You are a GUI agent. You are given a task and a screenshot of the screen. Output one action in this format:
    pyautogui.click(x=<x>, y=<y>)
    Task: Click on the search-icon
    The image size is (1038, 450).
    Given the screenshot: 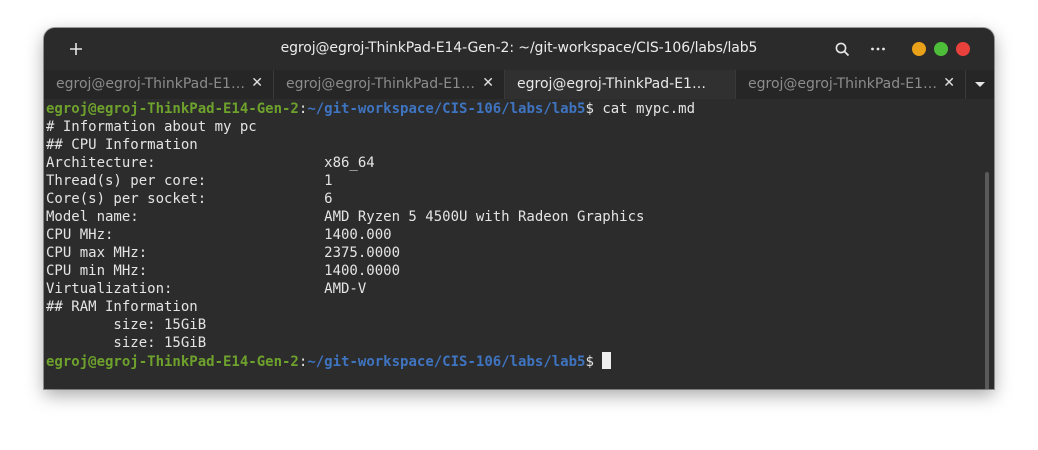 What is the action you would take?
    pyautogui.click(x=842, y=49)
    